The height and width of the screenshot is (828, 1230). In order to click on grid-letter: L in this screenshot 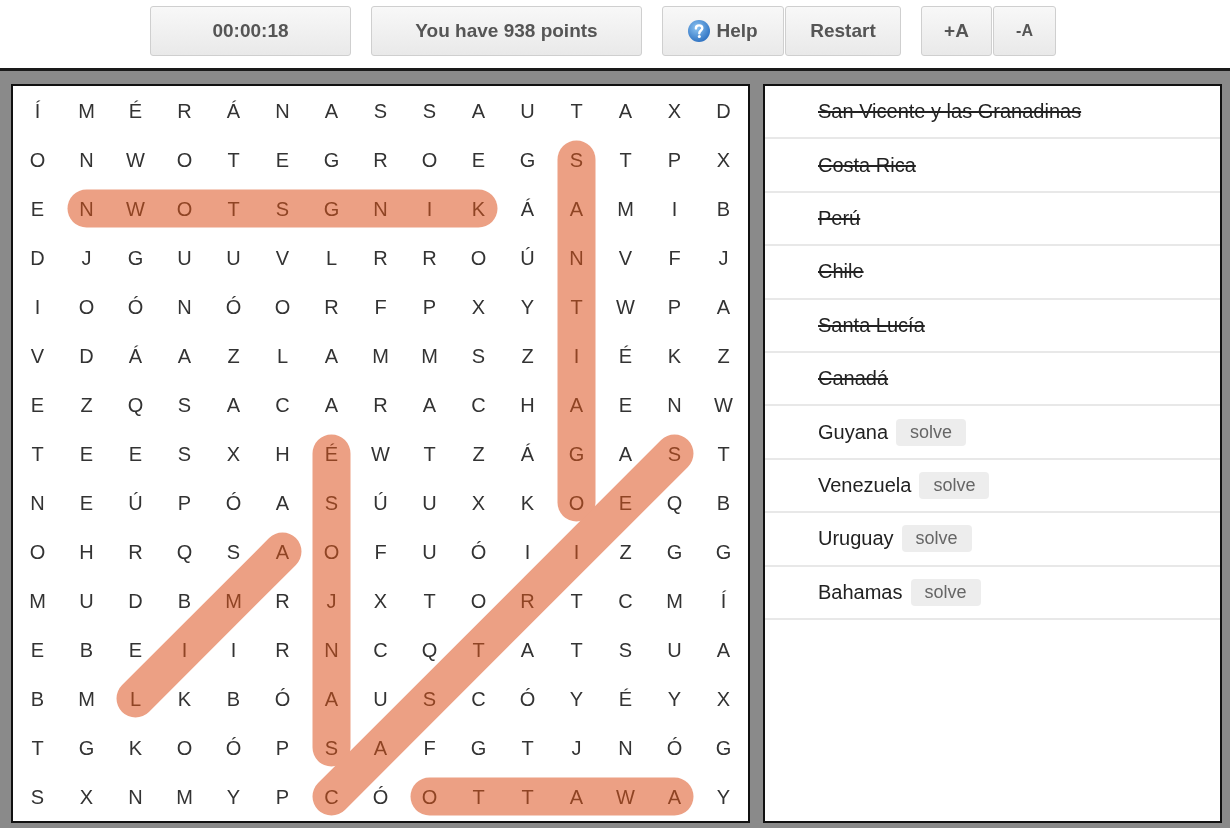, I will do `click(331, 257)`.